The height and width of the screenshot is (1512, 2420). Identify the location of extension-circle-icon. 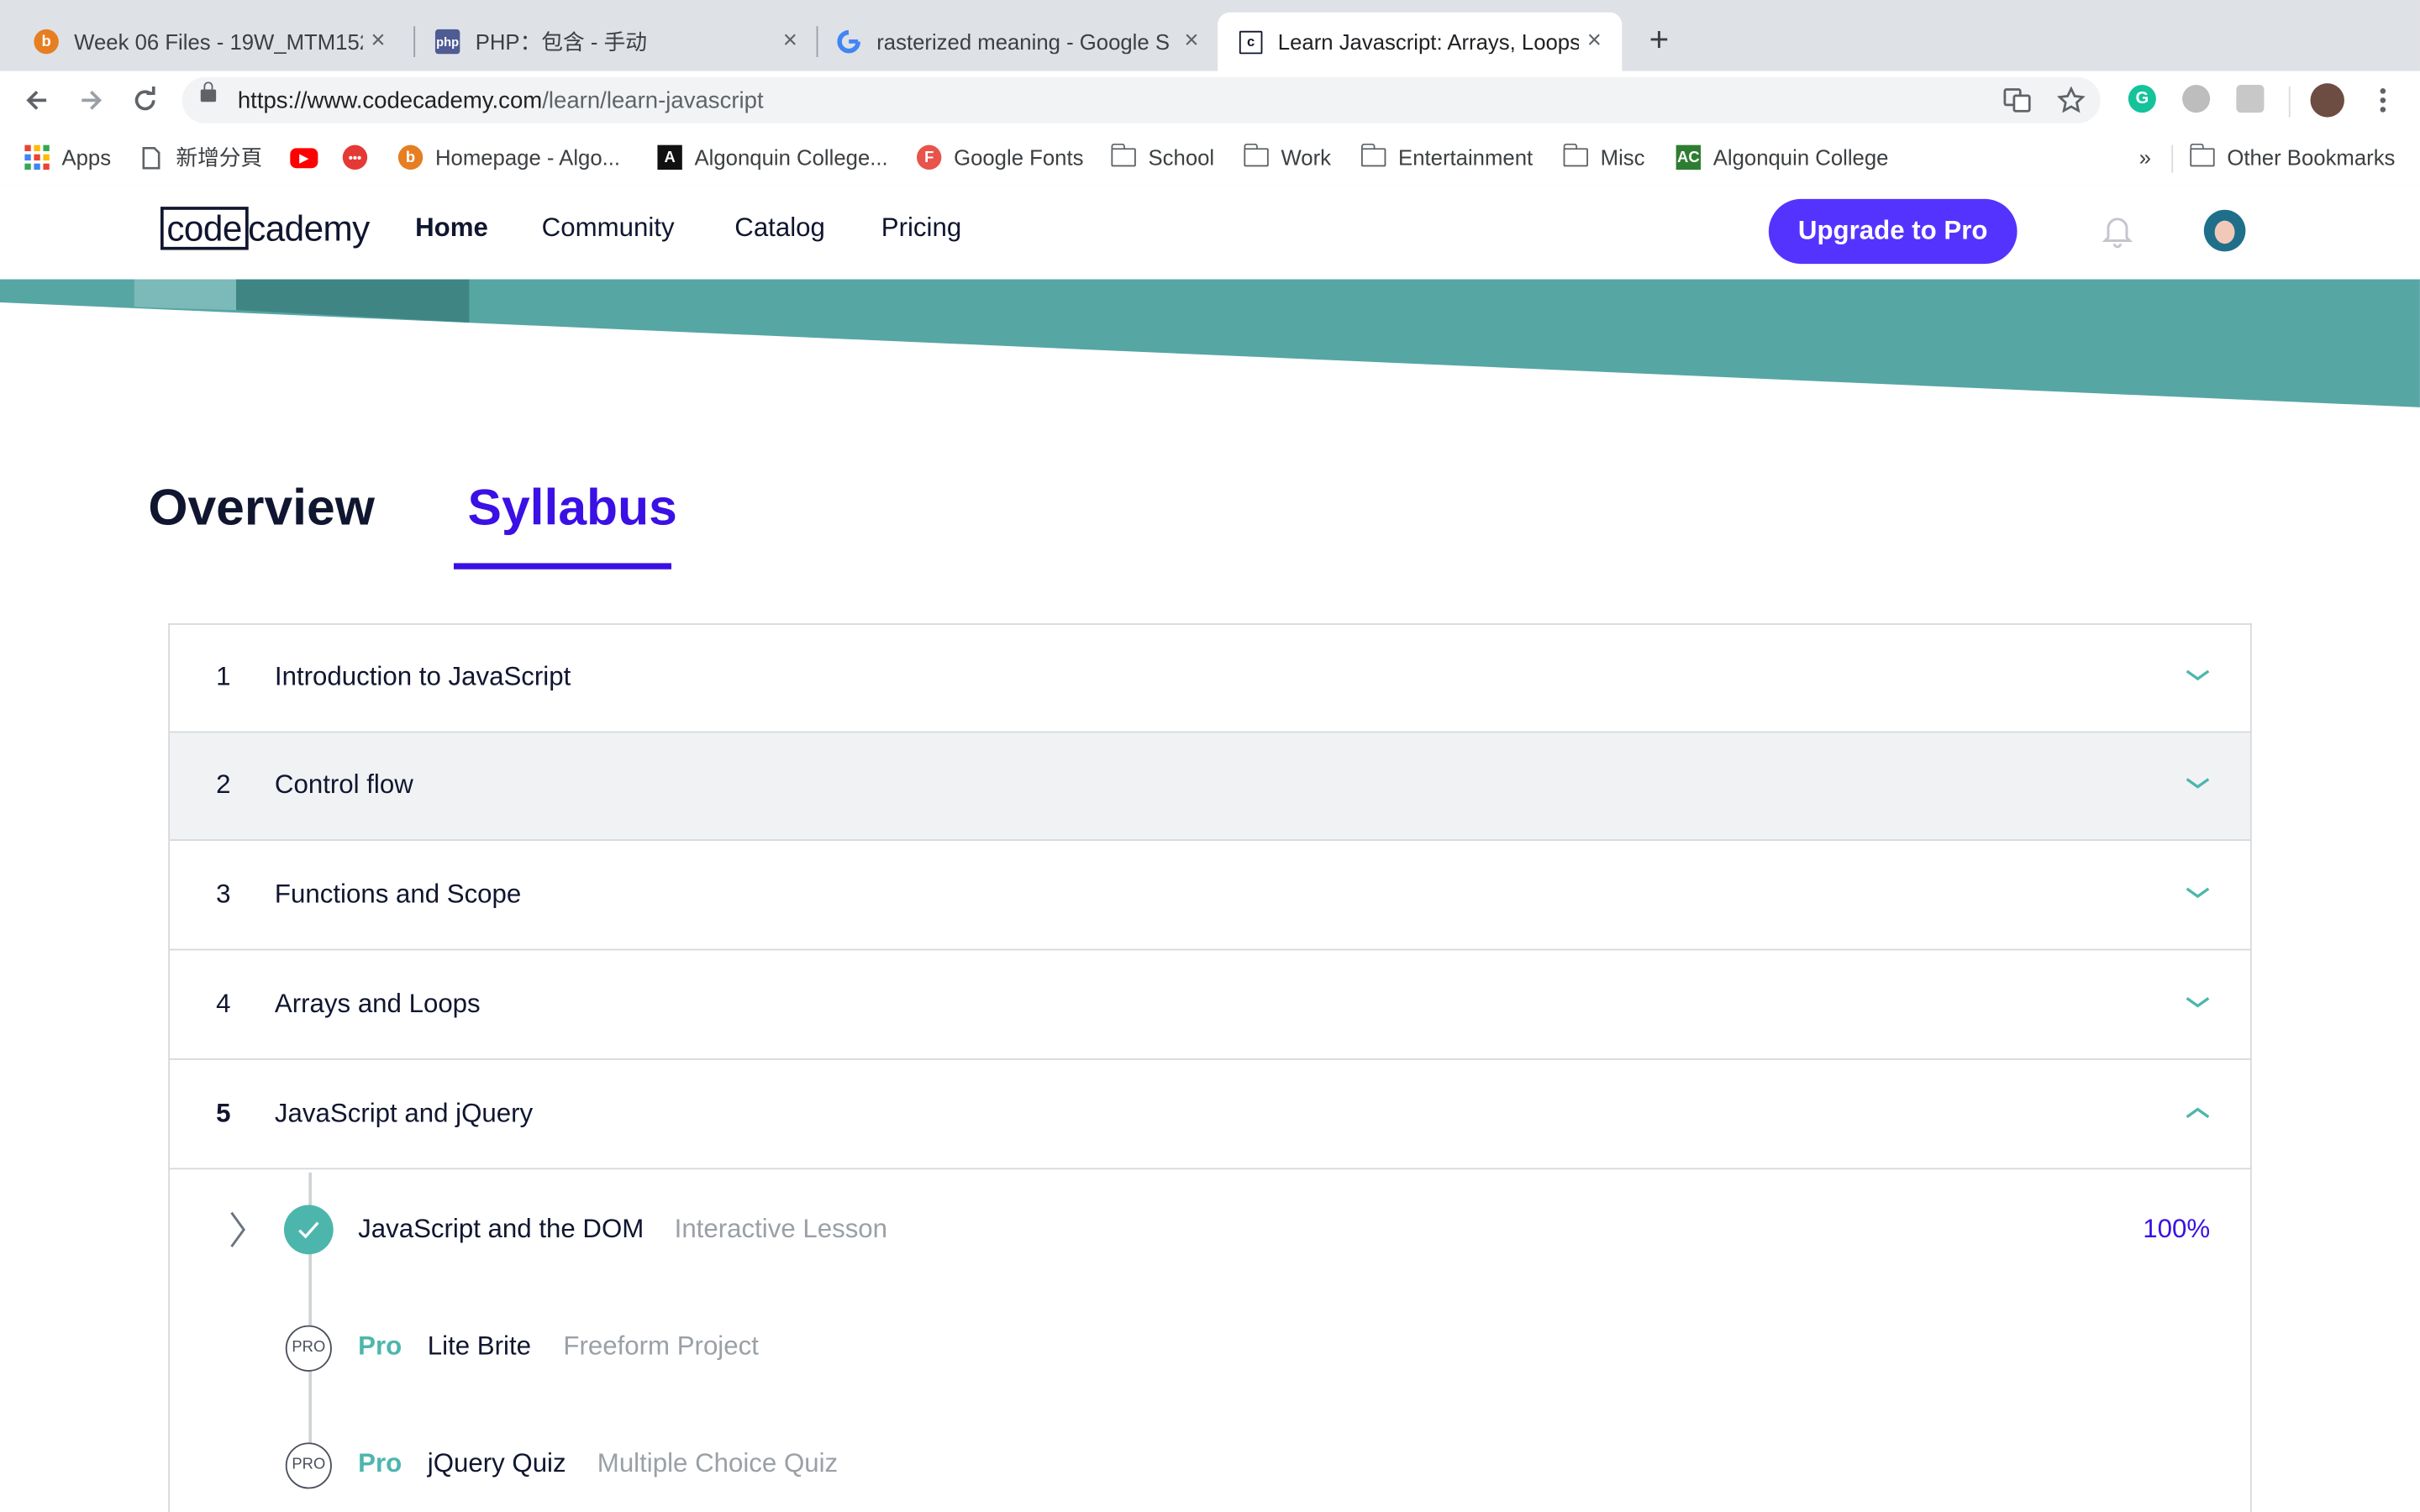
(2196, 99).